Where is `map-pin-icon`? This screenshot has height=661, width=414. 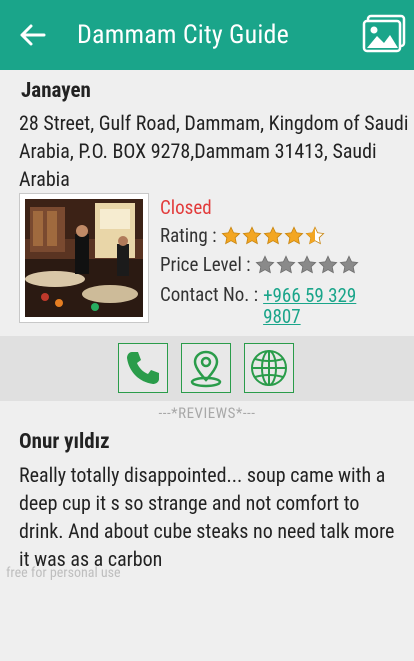 map-pin-icon is located at coordinates (206, 369).